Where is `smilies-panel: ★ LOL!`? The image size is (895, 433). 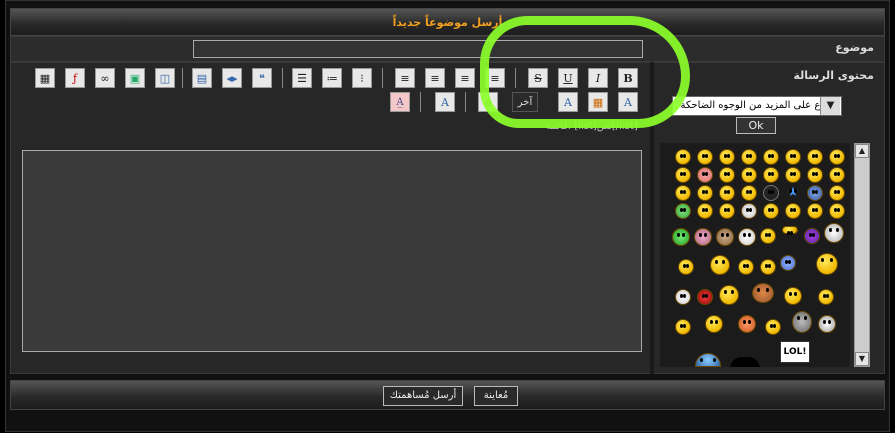
smilies-panel: ★ LOL! is located at coordinates (755, 255).